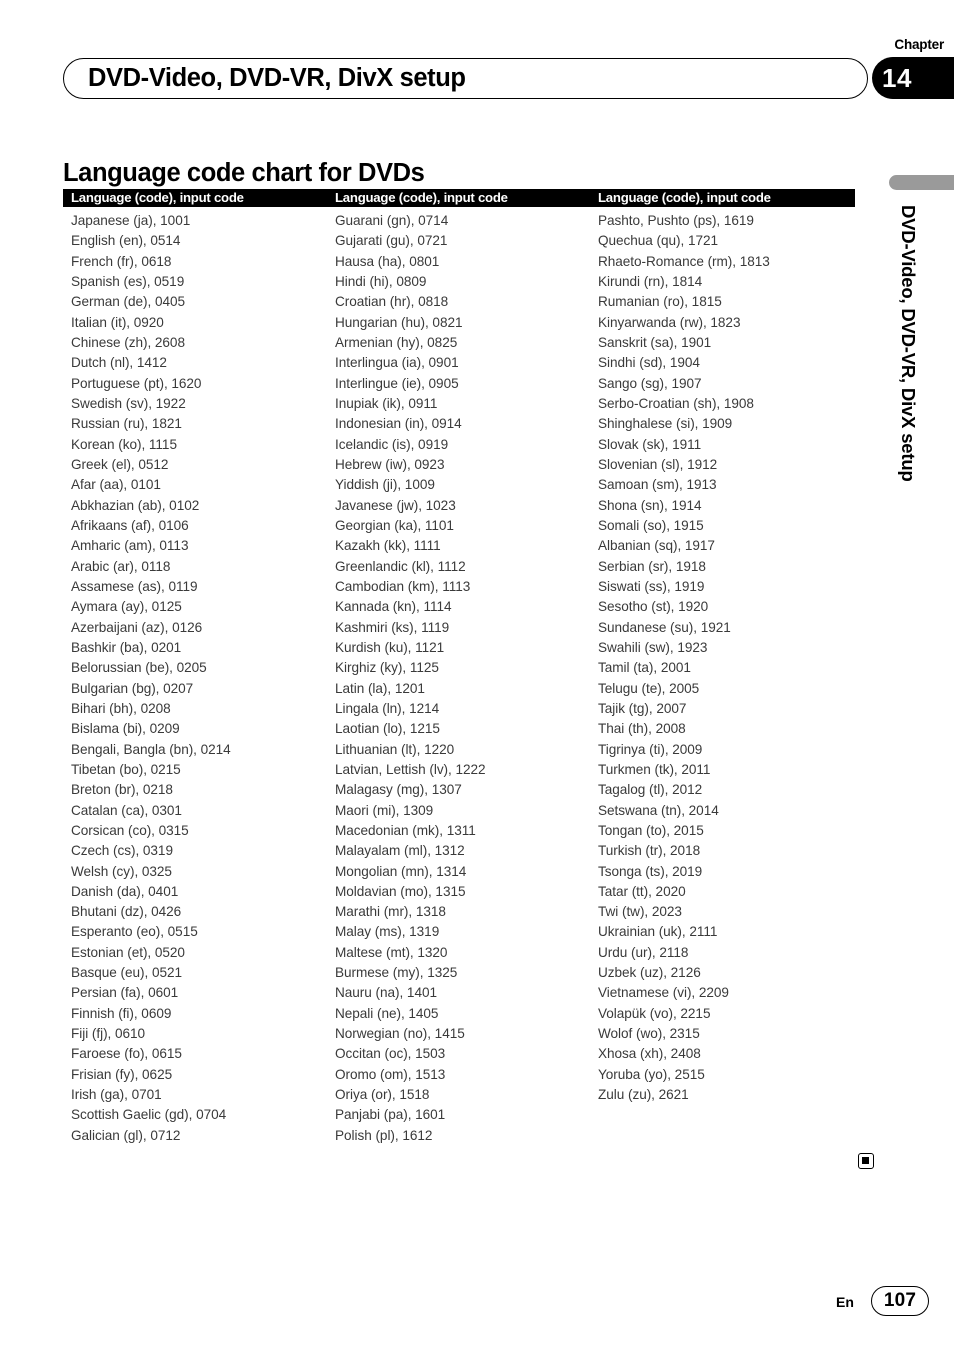 The image size is (954, 1352). I want to click on language-entry: Panjabi (pa), 1601, so click(390, 1115).